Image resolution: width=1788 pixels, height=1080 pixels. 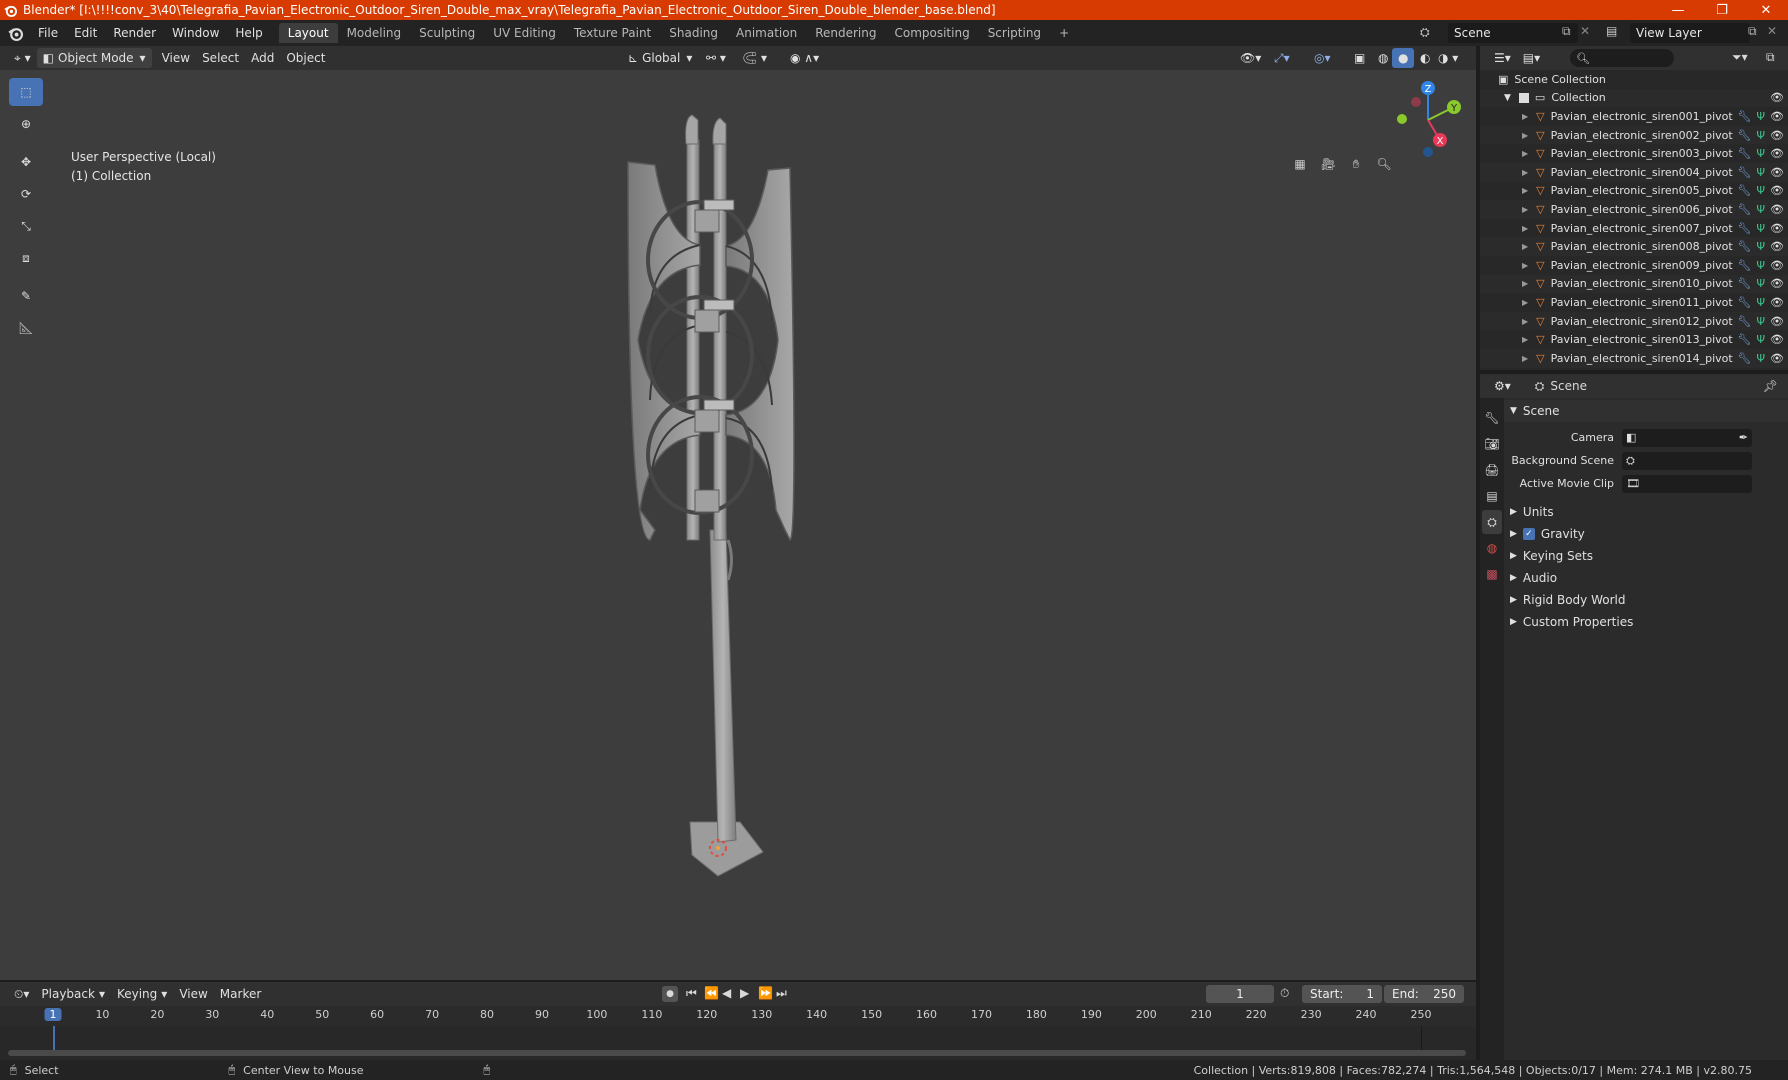 What do you see at coordinates (447, 33) in the screenshot?
I see `tab-sculpting: Sculpting` at bounding box center [447, 33].